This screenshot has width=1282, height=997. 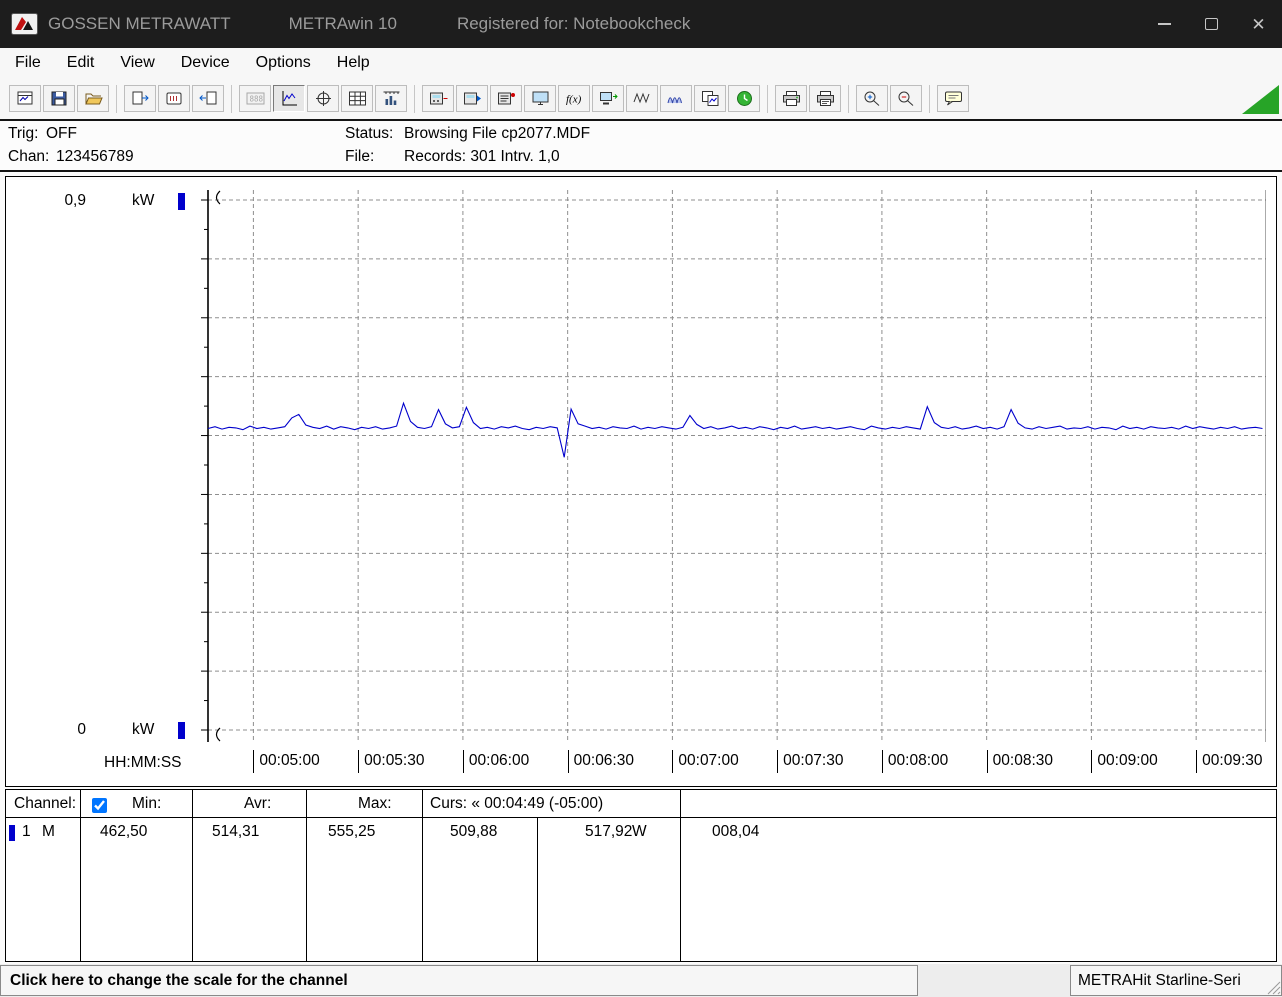 I want to click on envelope-button, so click(x=676, y=98).